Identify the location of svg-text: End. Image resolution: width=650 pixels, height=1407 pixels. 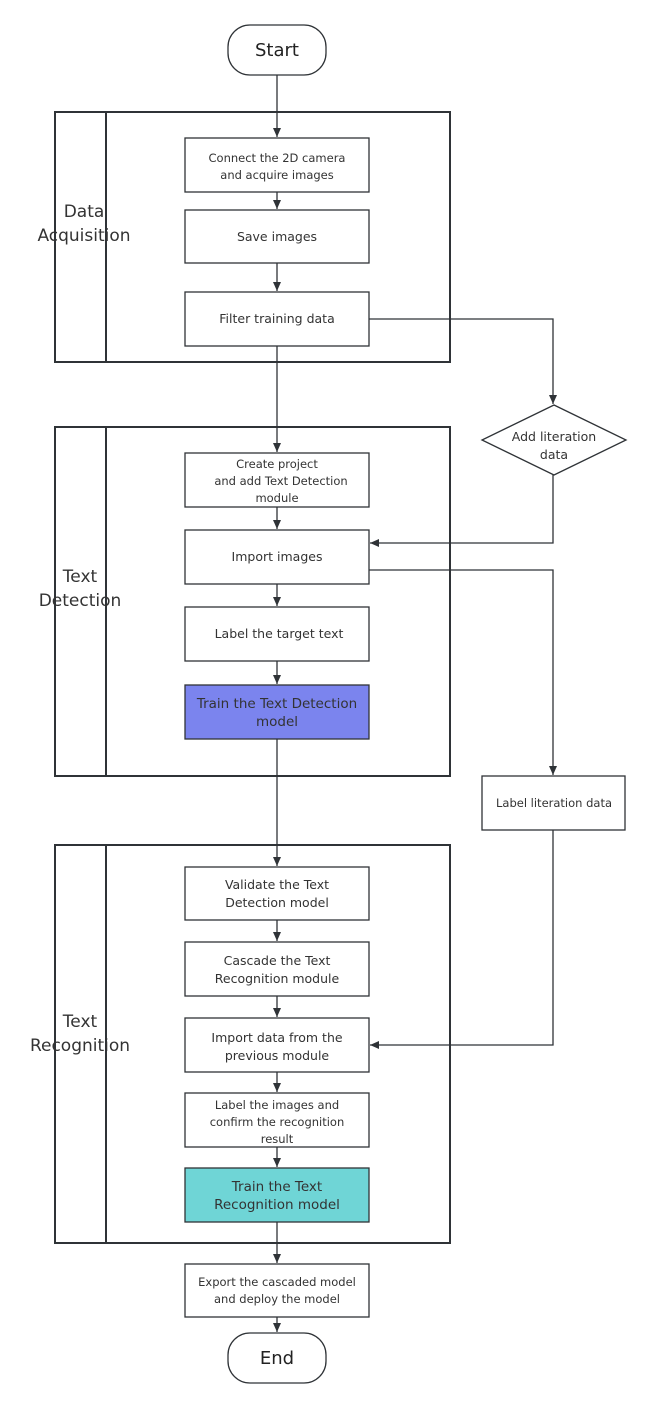
(277, 1358).